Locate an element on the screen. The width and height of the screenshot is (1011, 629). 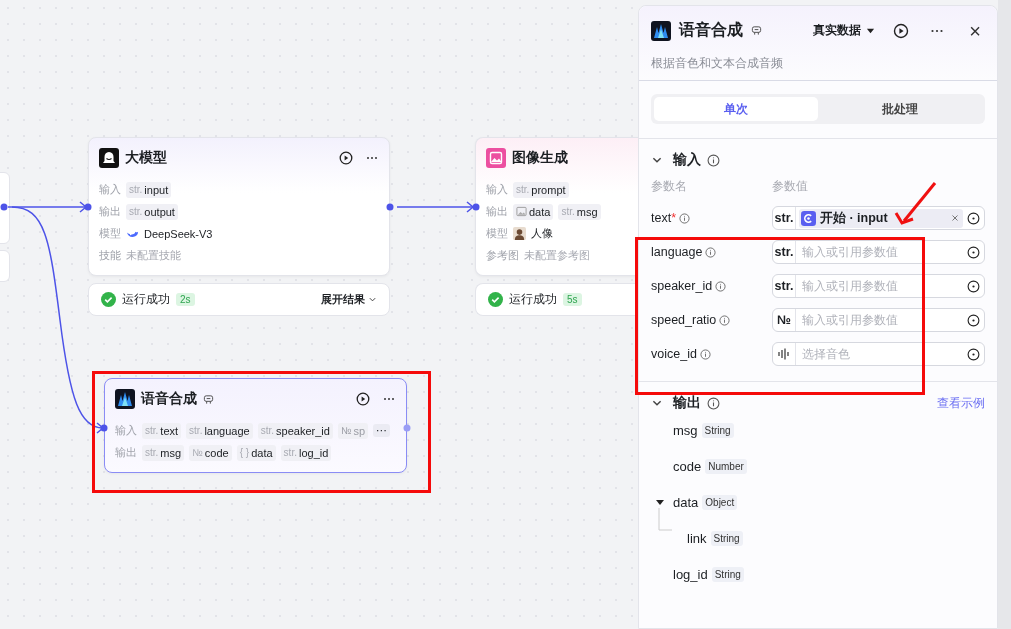
duration-tag: 5s is located at coordinates (572, 299).